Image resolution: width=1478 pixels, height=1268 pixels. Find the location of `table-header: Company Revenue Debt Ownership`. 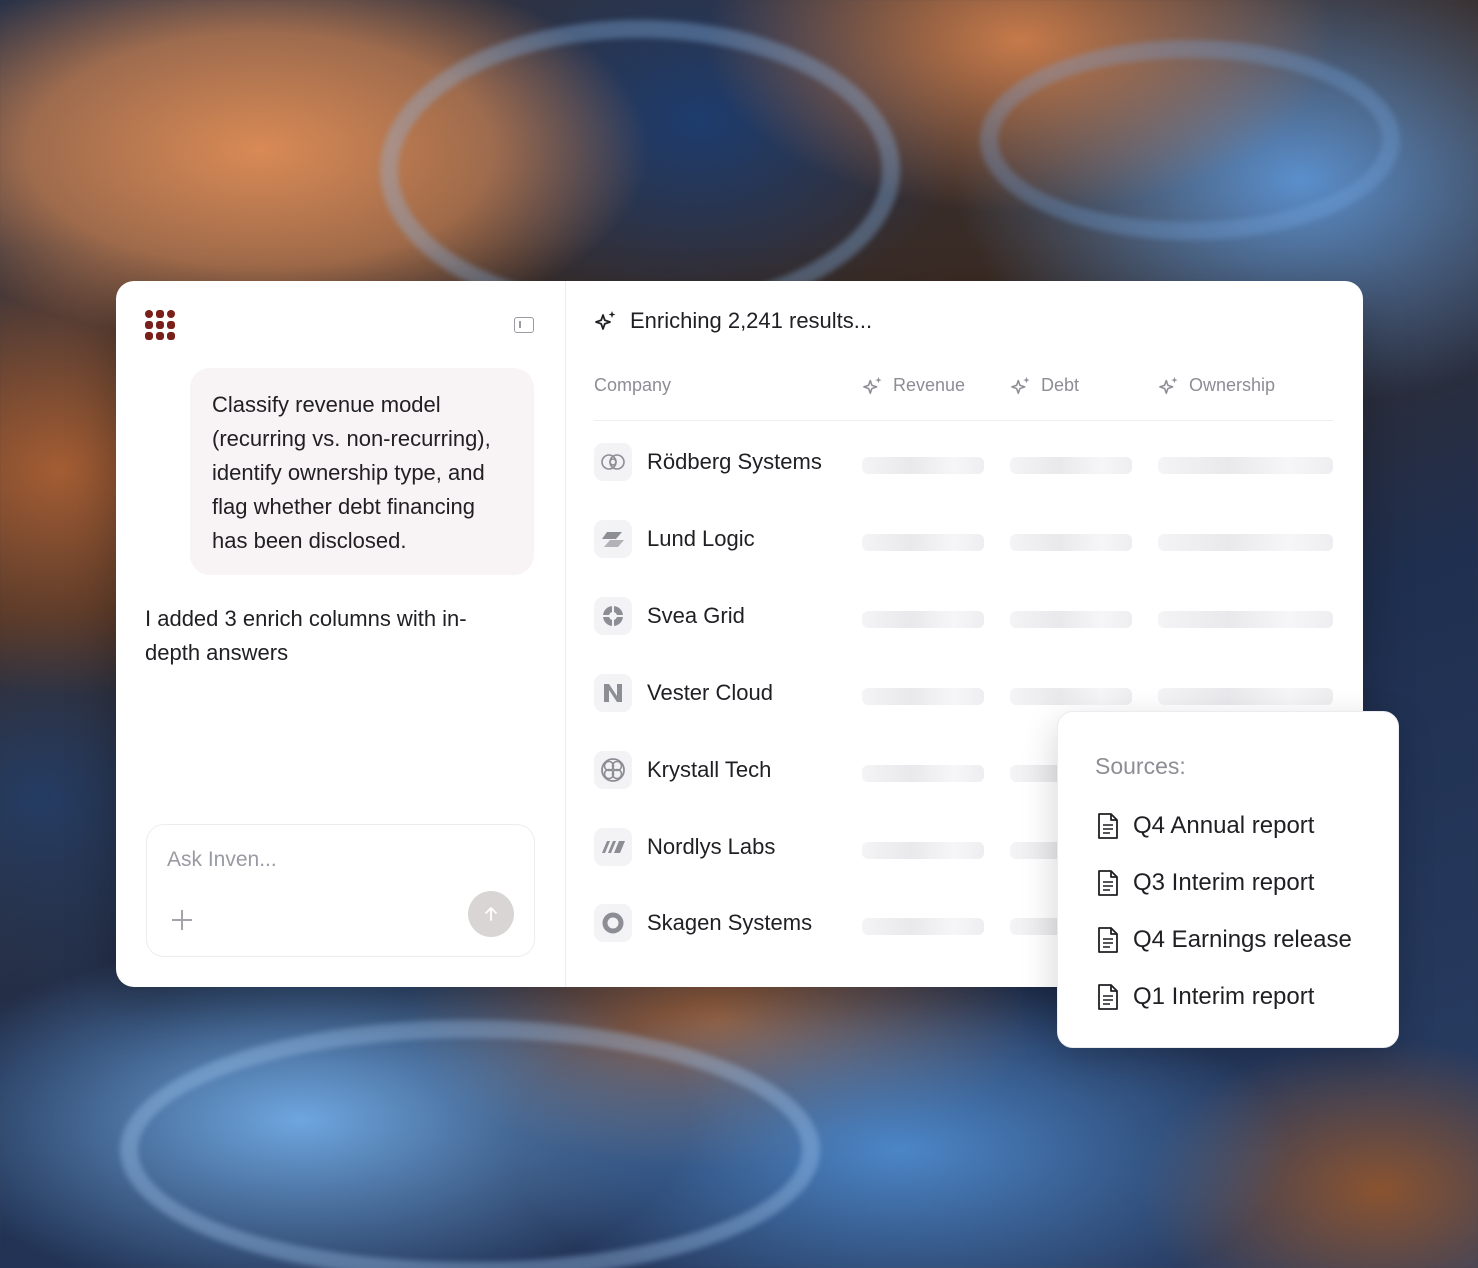

table-header: Company Revenue Debt Ownership is located at coordinates (963, 397).